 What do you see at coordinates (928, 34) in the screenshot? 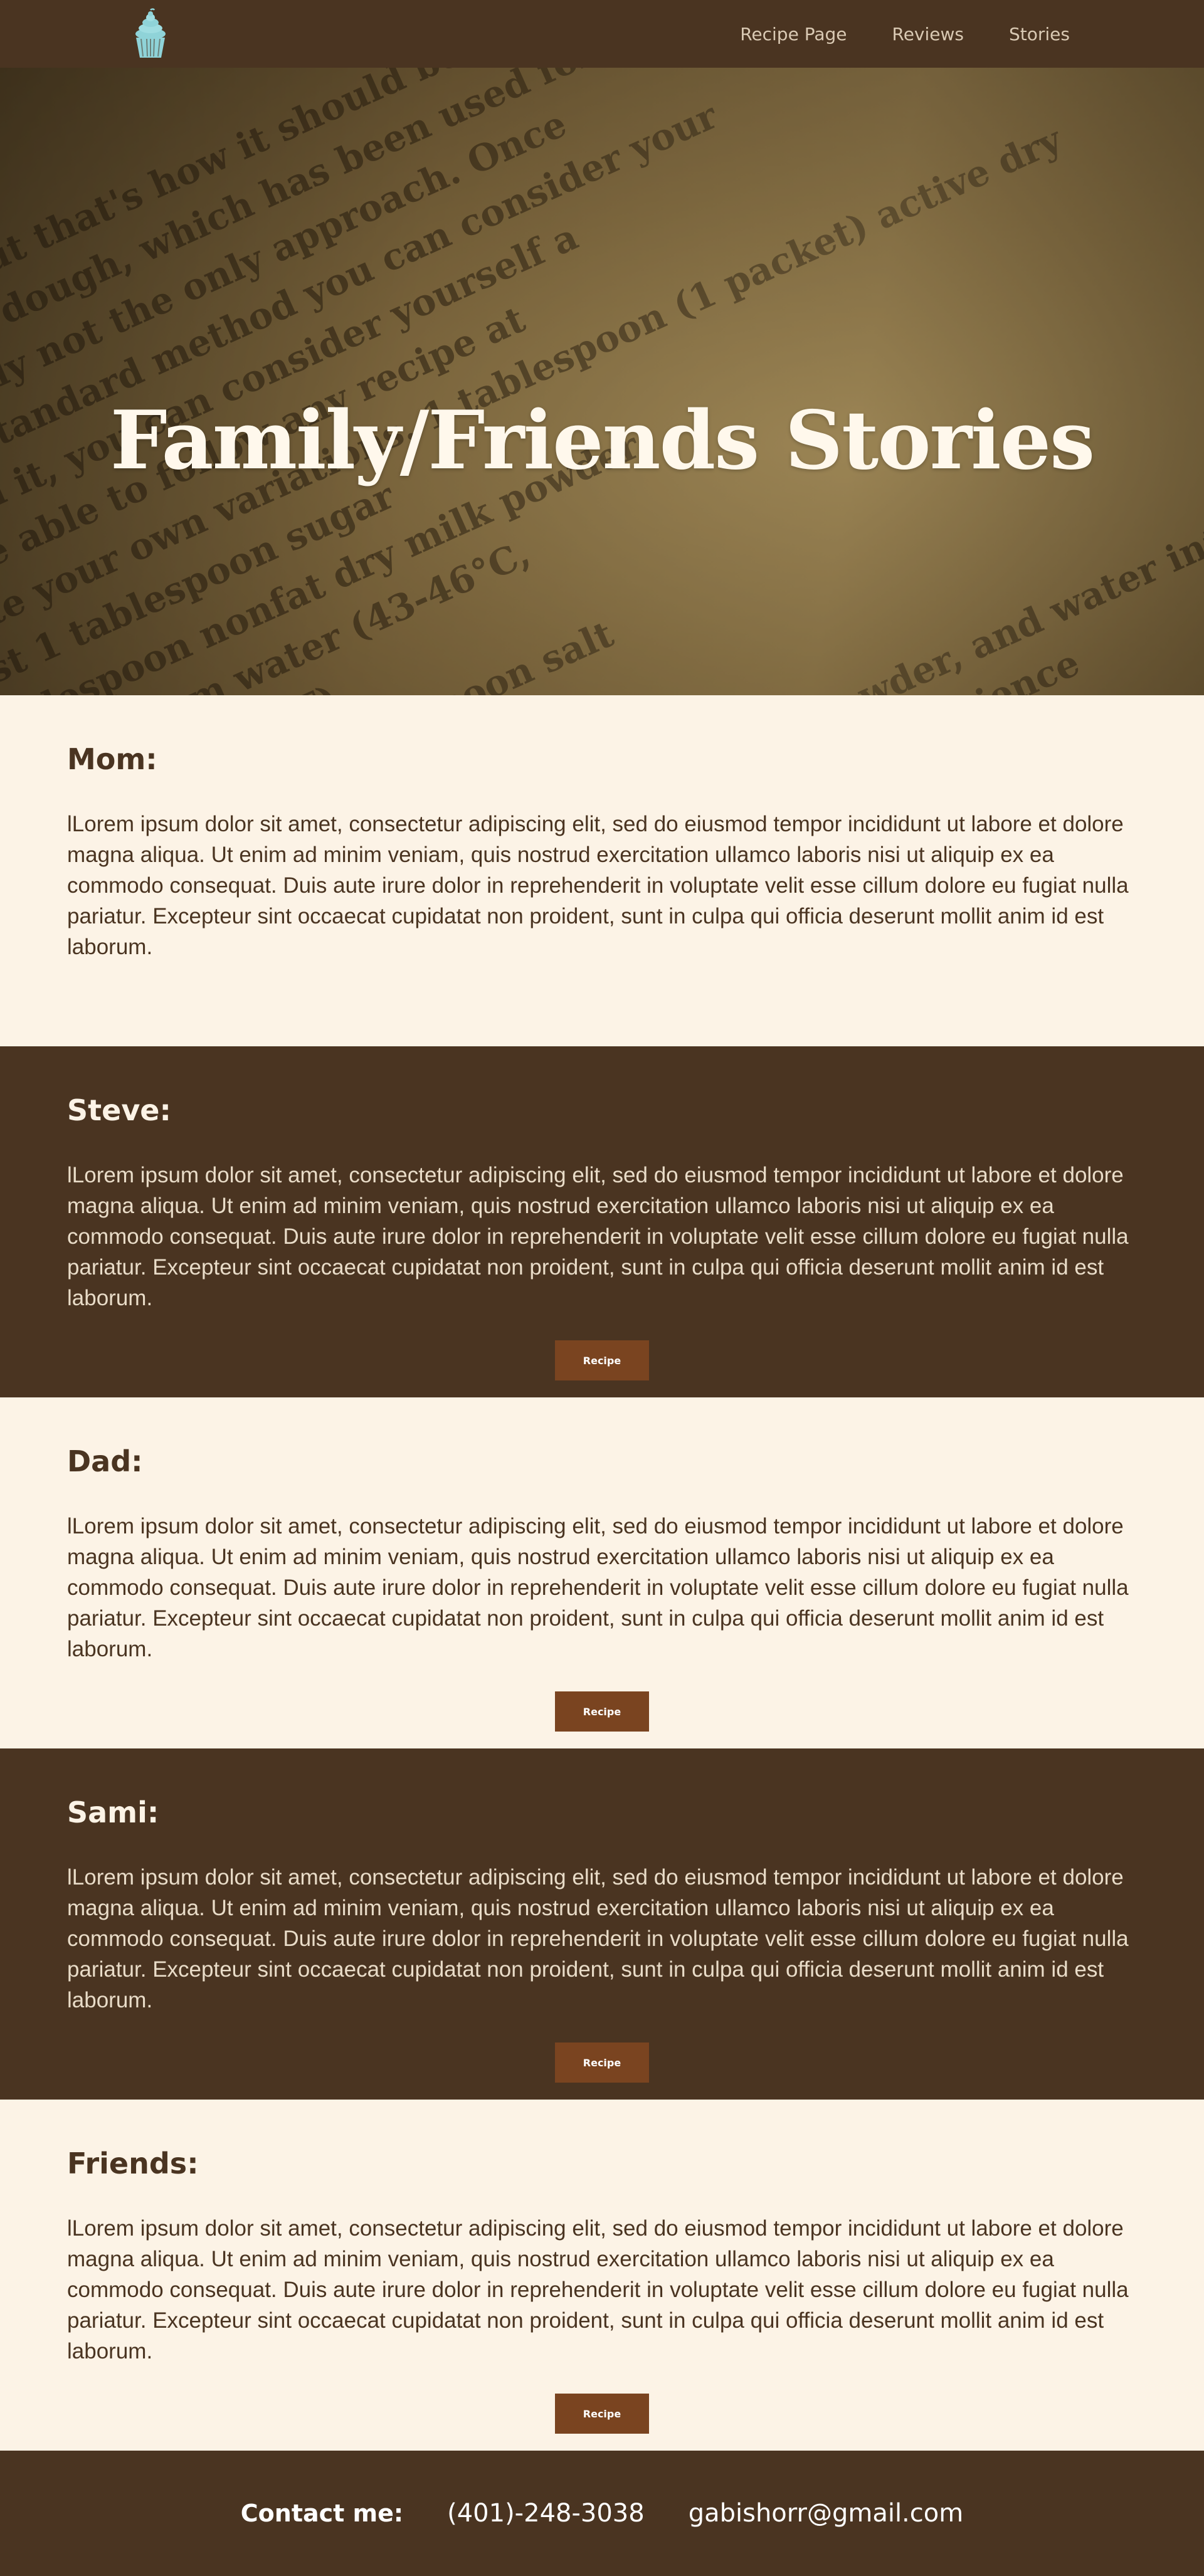
I see `nav-link-reviews: Reviews` at bounding box center [928, 34].